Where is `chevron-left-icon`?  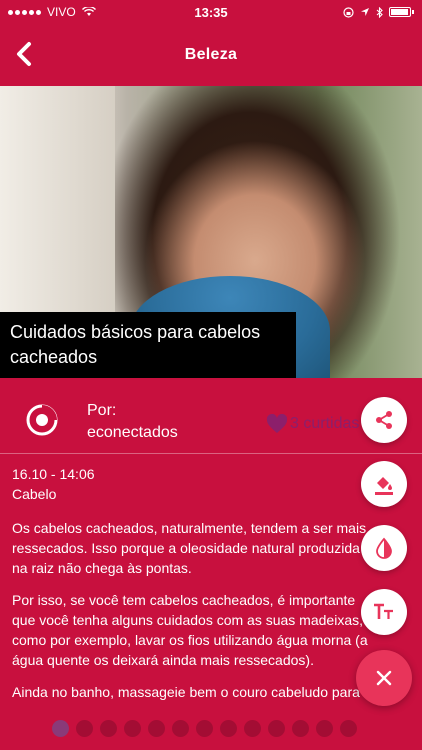
chevron-left-icon is located at coordinates (24, 54).